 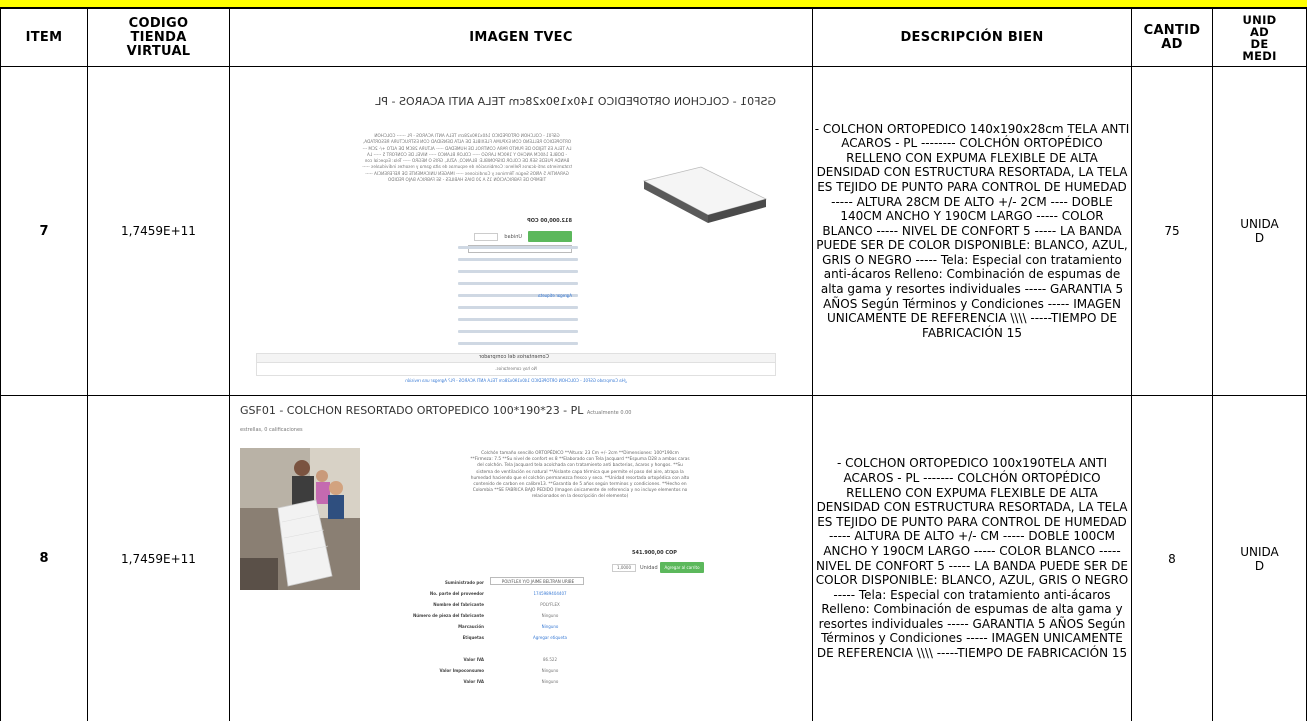 What do you see at coordinates (44, 558) in the screenshot?
I see `item-number: 8` at bounding box center [44, 558].